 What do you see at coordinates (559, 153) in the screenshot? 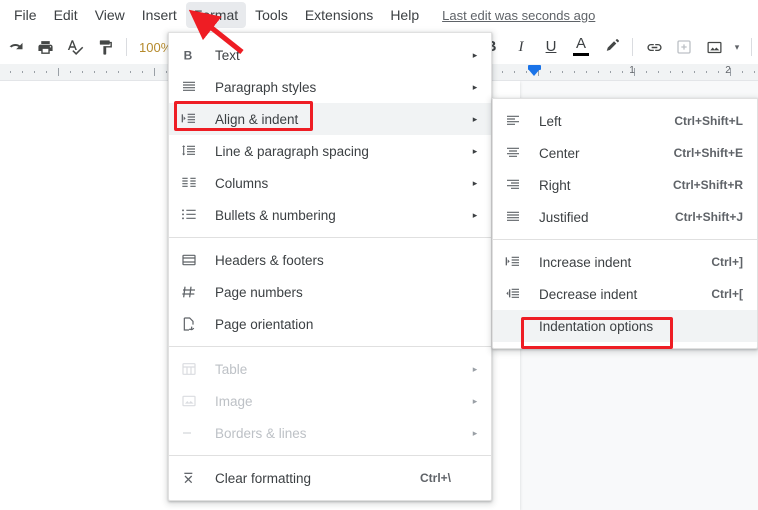
I see `menu-item-label: Center` at bounding box center [559, 153].